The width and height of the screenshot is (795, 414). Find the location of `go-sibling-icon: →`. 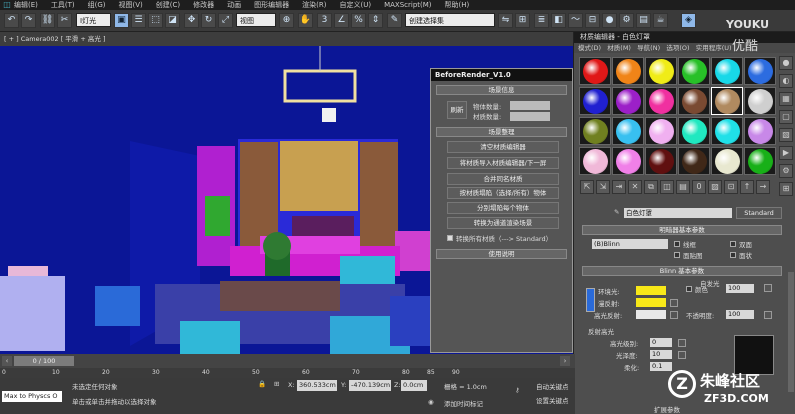

go-sibling-icon: → is located at coordinates (763, 187).